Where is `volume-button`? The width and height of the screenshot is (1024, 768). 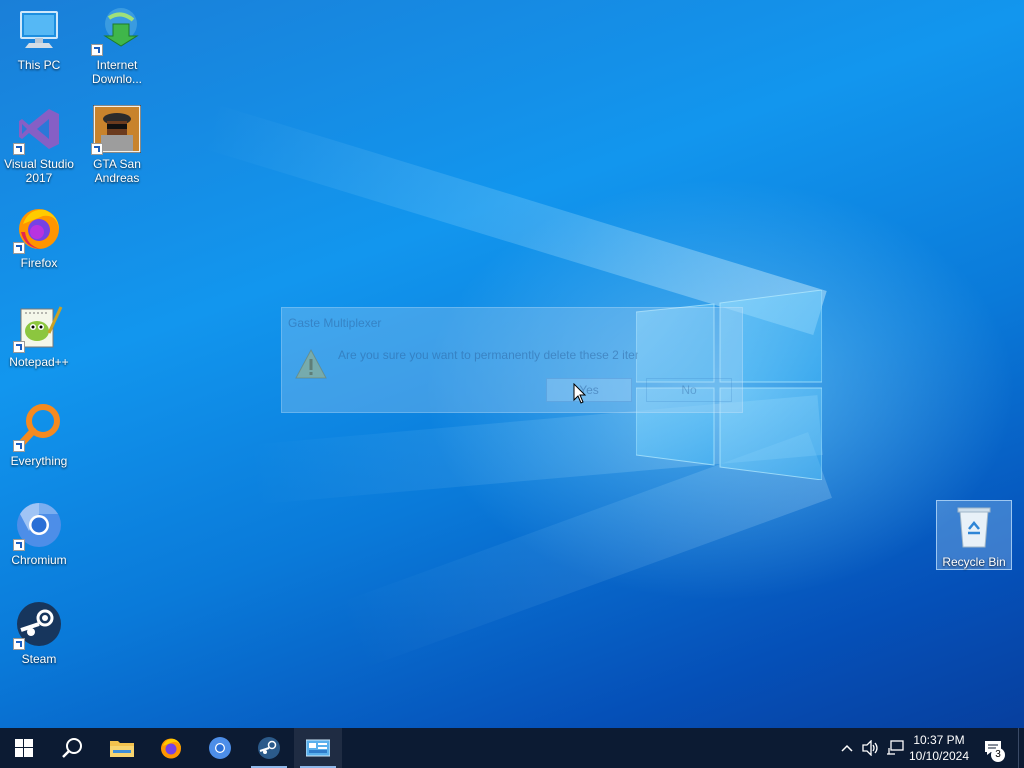 volume-button is located at coordinates (871, 748).